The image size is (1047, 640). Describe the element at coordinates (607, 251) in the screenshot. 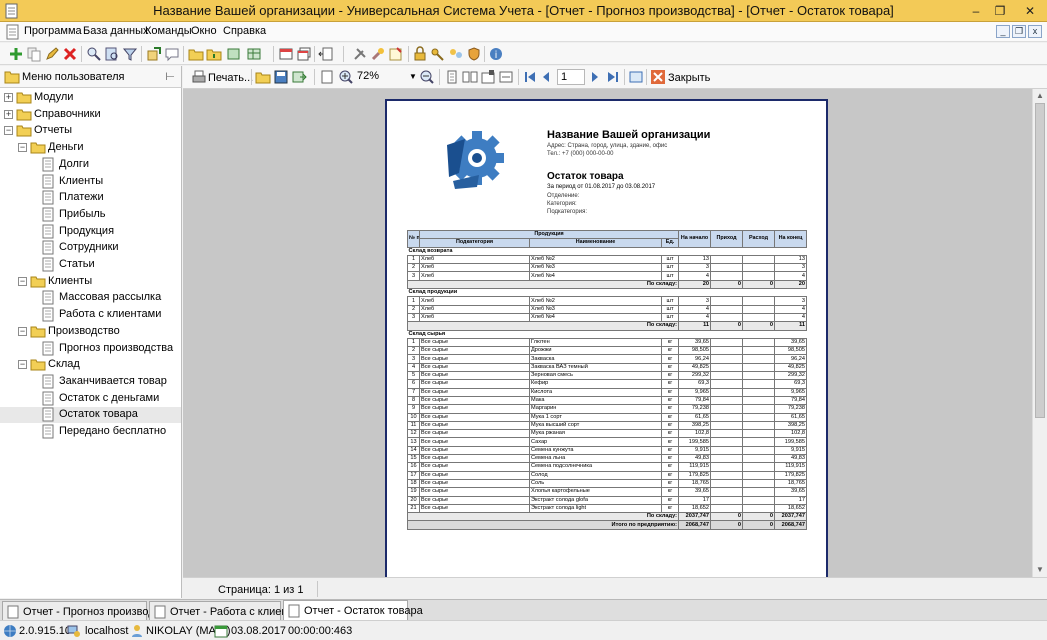

I see `warehouse-name: Склад возврата` at that location.